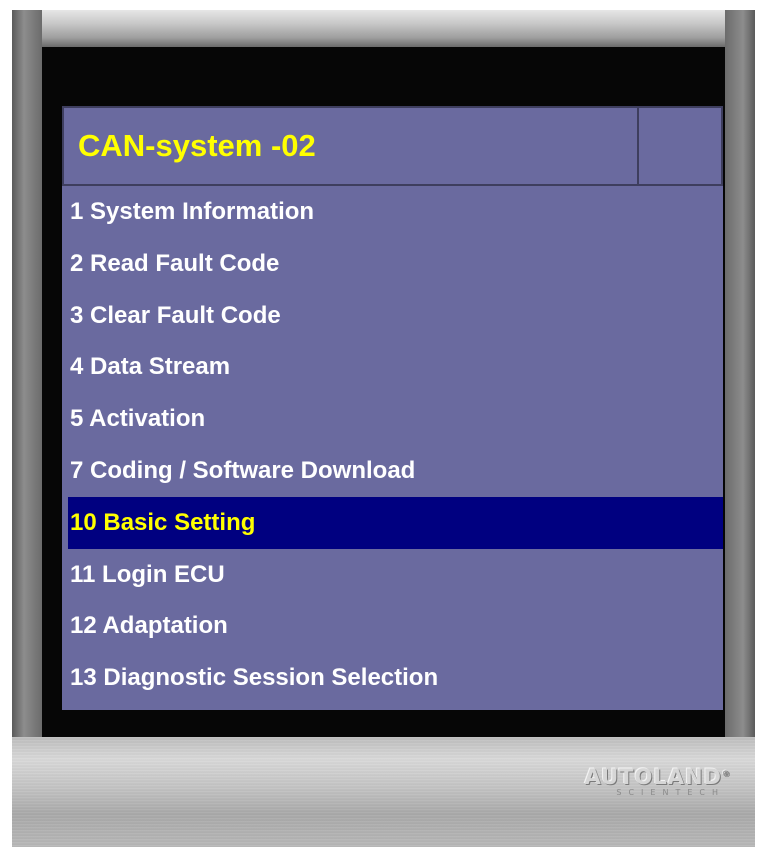  What do you see at coordinates (392, 146) in the screenshot?
I see `title-bar: CAN-system -02` at bounding box center [392, 146].